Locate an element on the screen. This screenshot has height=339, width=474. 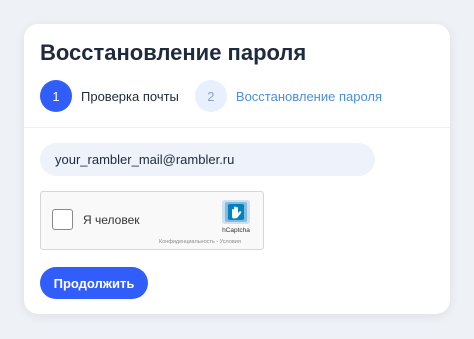
captcha-privacy-terms: Конфиденциальность - Условия is located at coordinates (200, 242).